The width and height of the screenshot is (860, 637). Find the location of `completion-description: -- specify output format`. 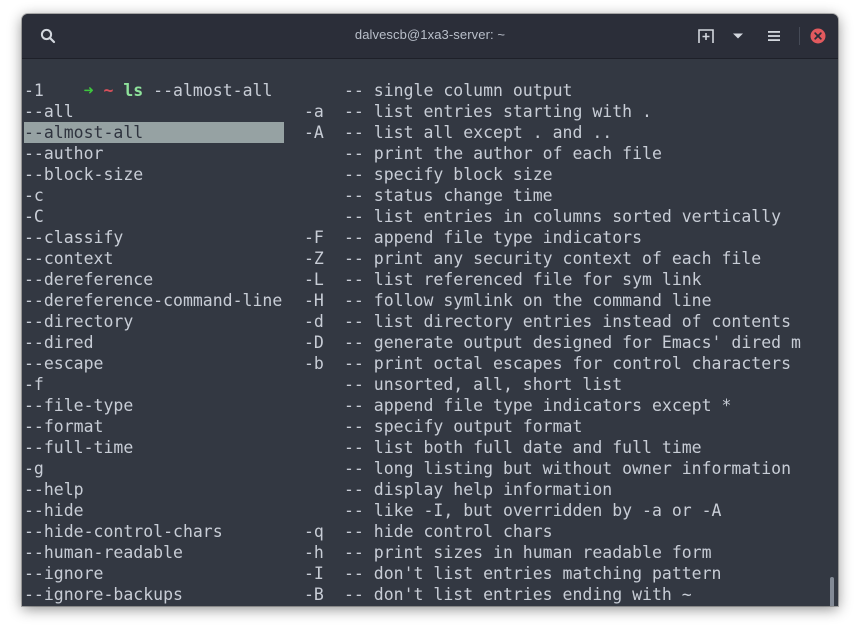

completion-description: -- specify output format is located at coordinates (463, 426).